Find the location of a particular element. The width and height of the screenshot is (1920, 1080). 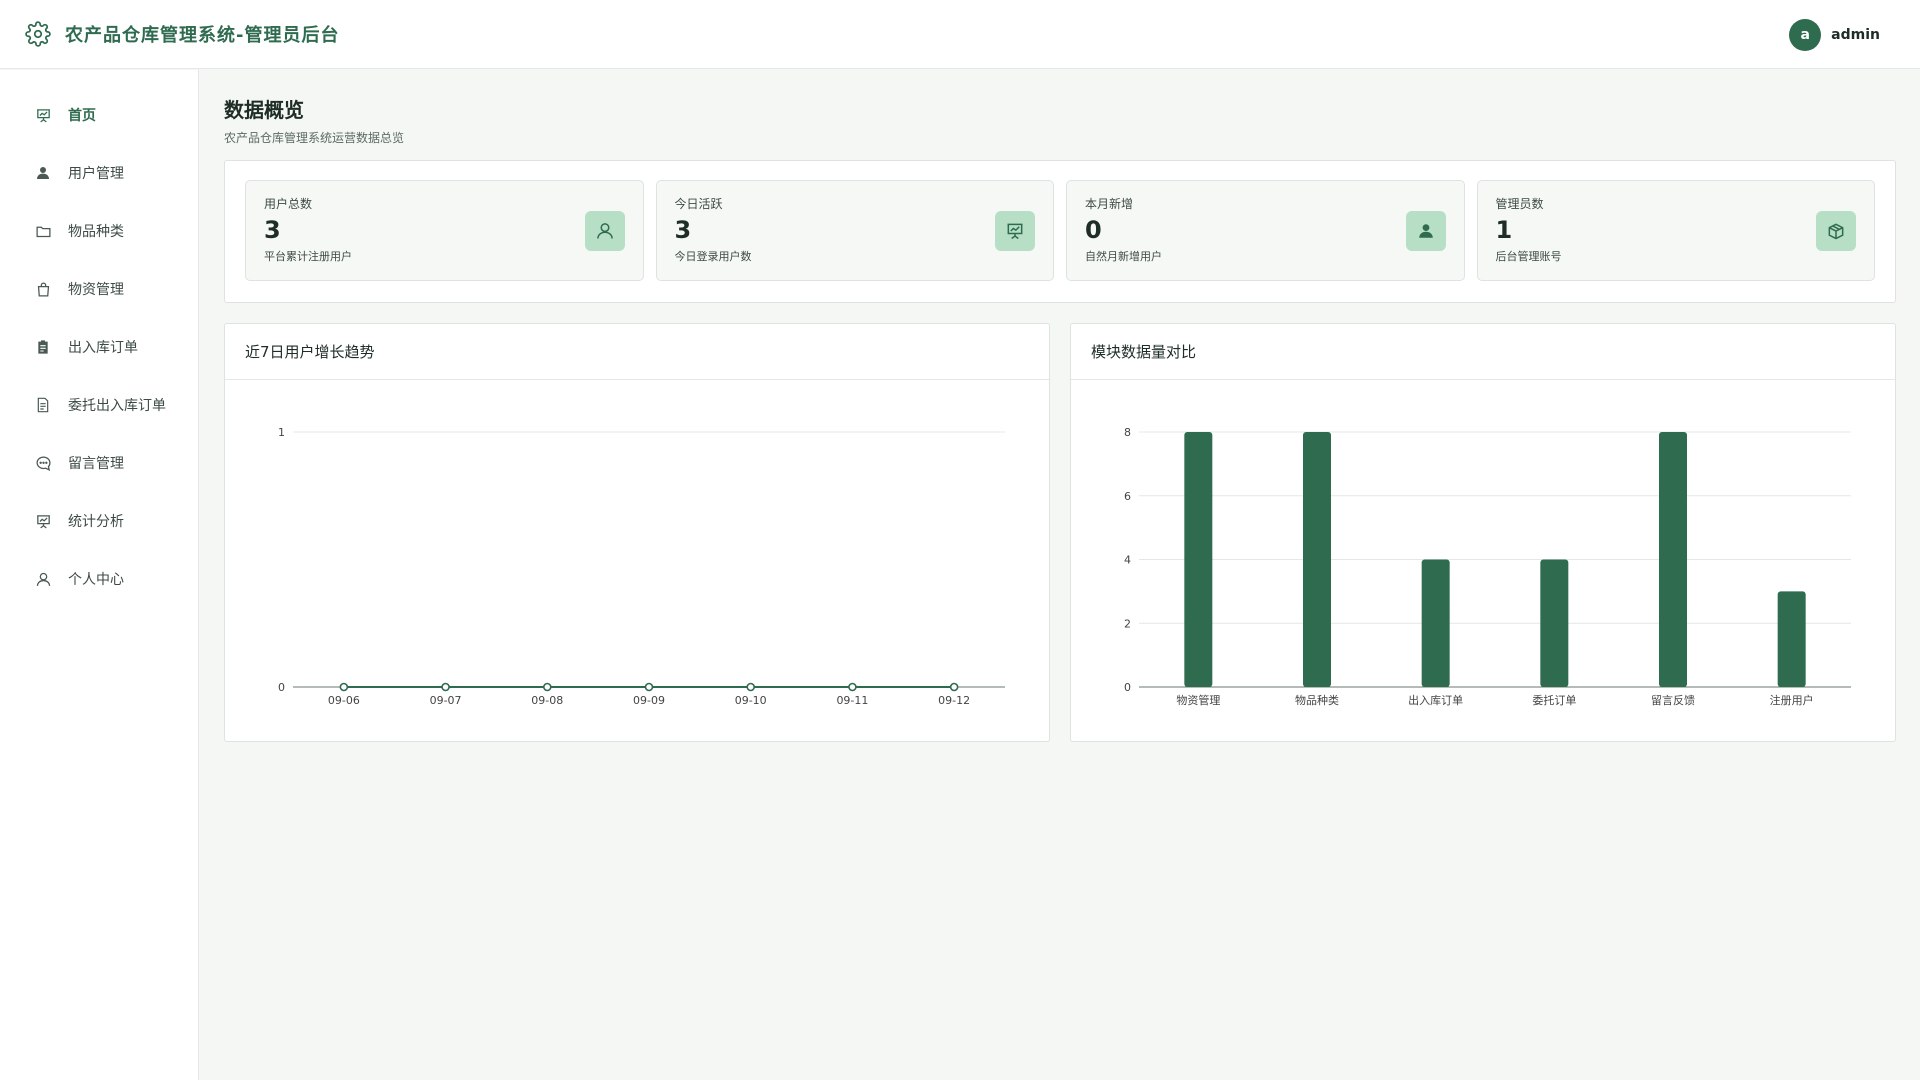

x-tick-label: 物品种类 is located at coordinates (1317, 700).